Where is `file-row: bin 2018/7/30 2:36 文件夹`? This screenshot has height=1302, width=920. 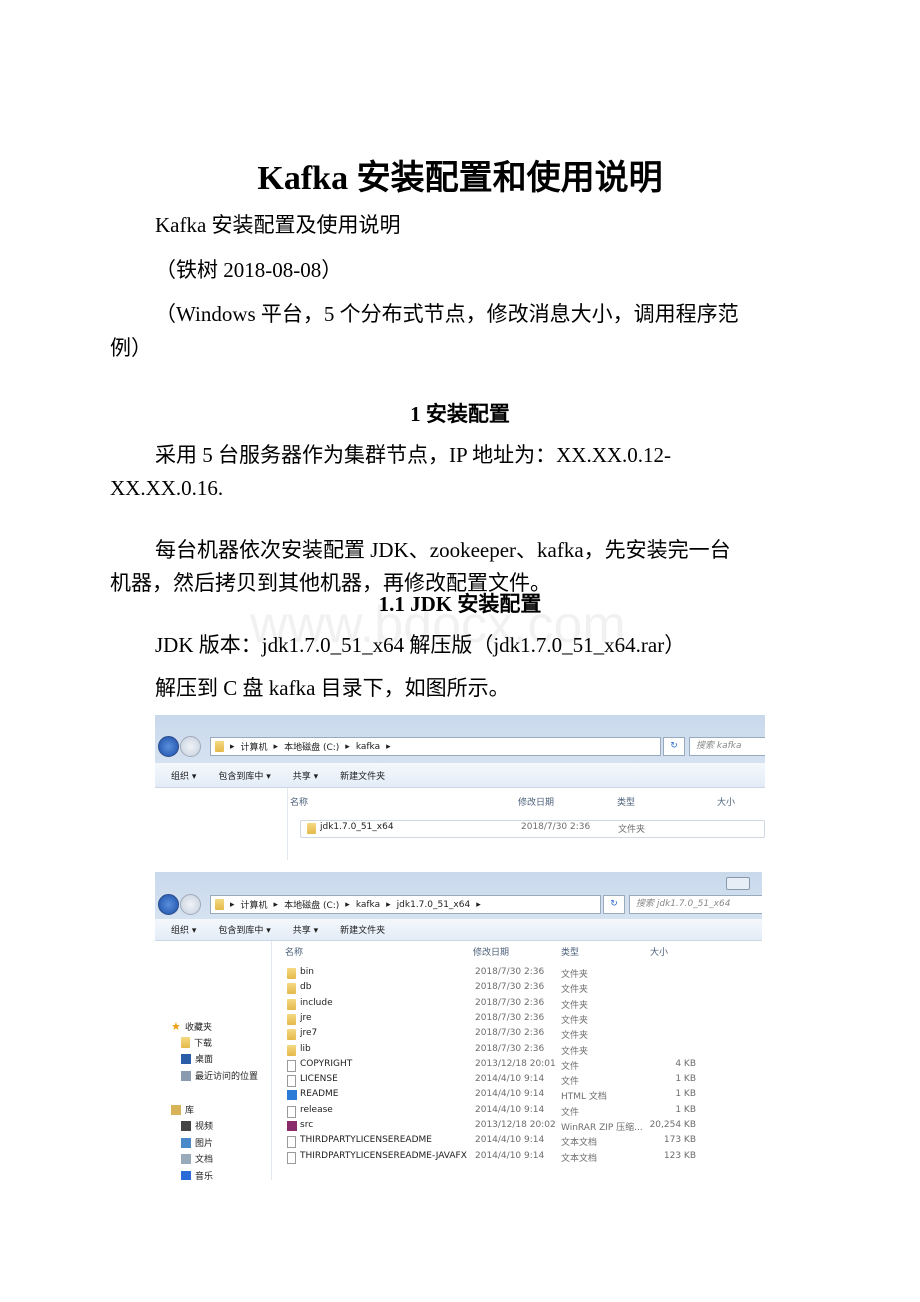
file-row: bin 2018/7/30 2:36 文件夹 is located at coordinates (458, 973).